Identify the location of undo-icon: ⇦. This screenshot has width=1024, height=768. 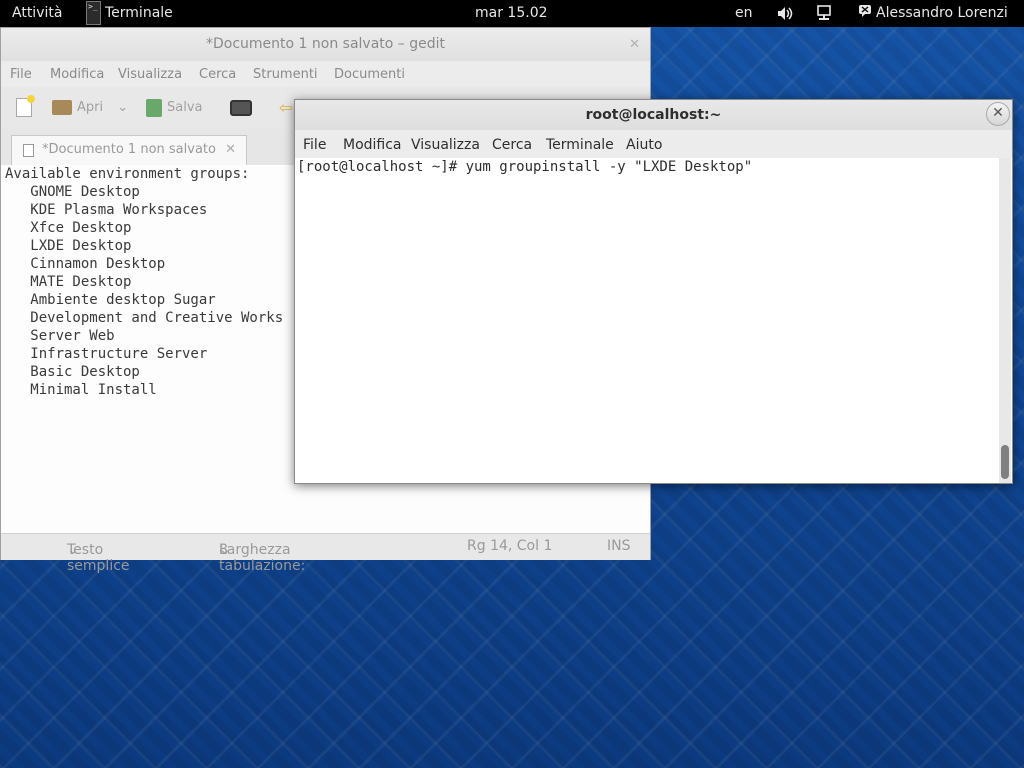
(286, 107).